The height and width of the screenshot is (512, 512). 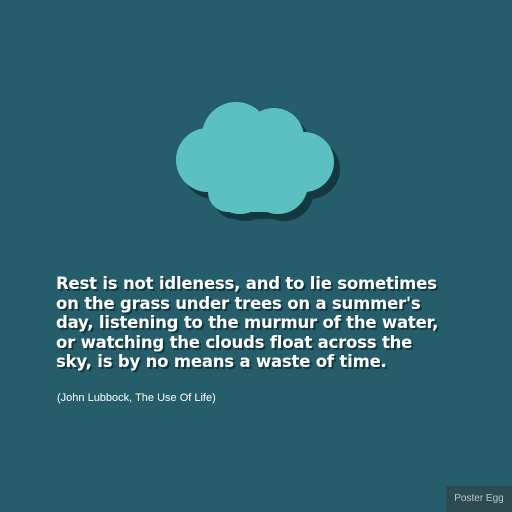 I want to click on cloud-icon, so click(x=256, y=160).